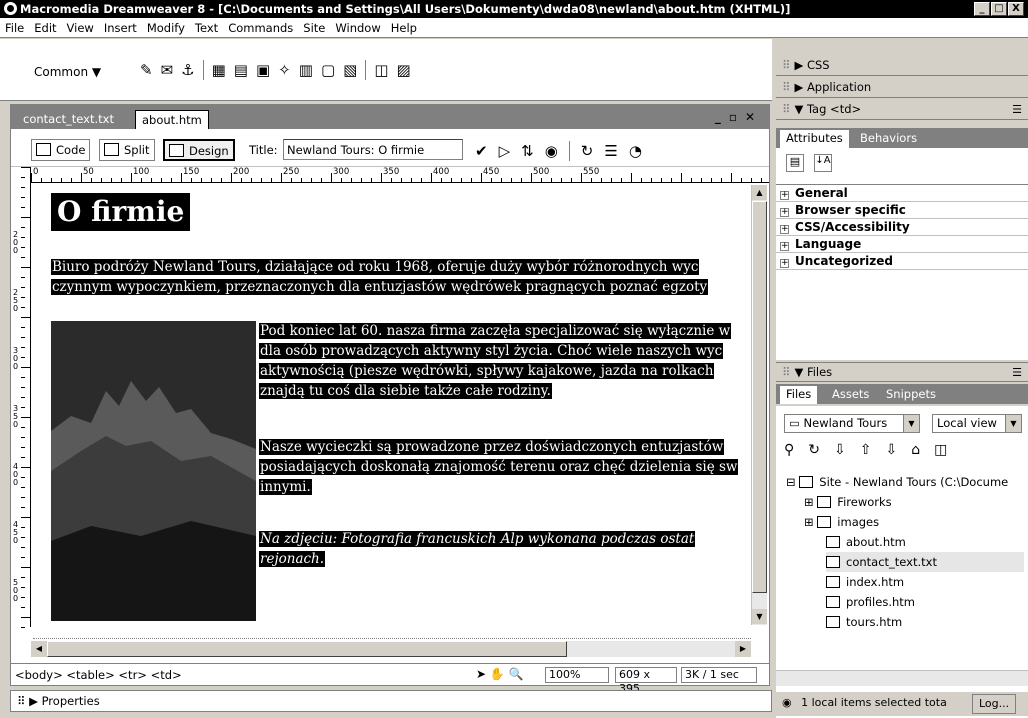 Image resolution: width=1028 pixels, height=718 pixels. I want to click on table-icon: ▦, so click(219, 70).